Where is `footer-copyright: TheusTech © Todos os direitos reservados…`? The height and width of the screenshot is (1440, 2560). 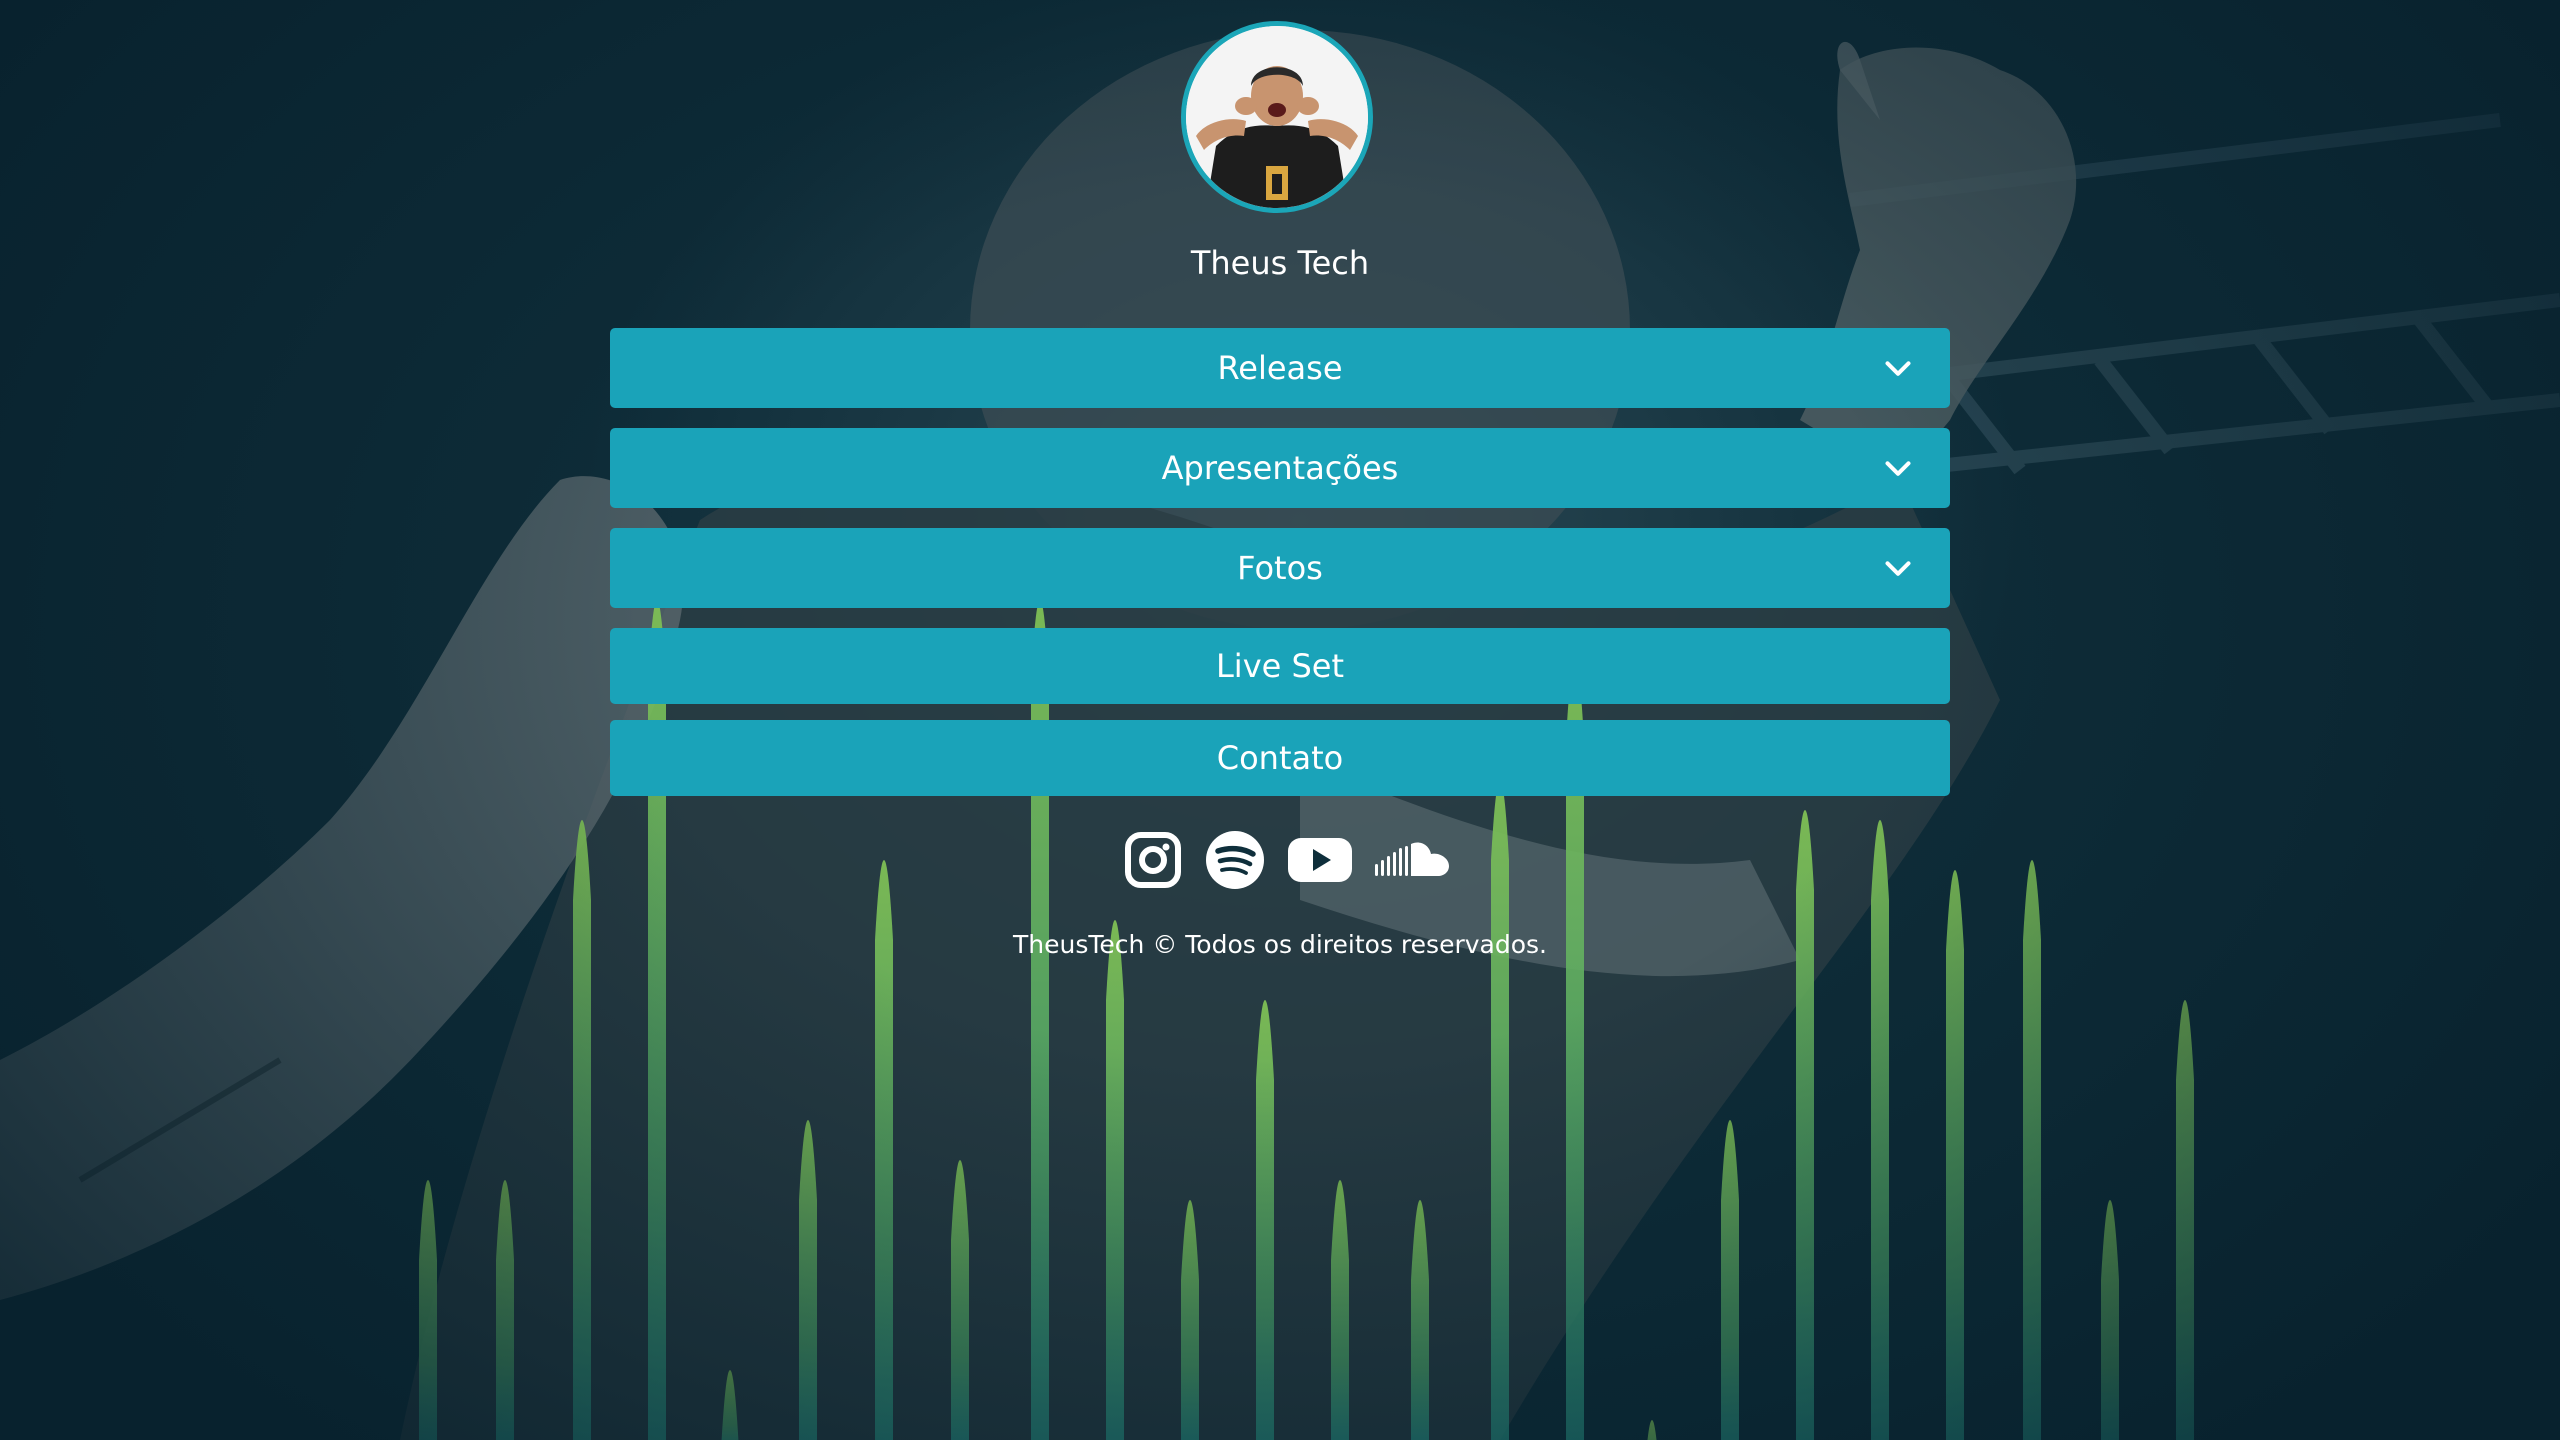 footer-copyright: TheusTech © Todos os direitos reservados… is located at coordinates (1280, 944).